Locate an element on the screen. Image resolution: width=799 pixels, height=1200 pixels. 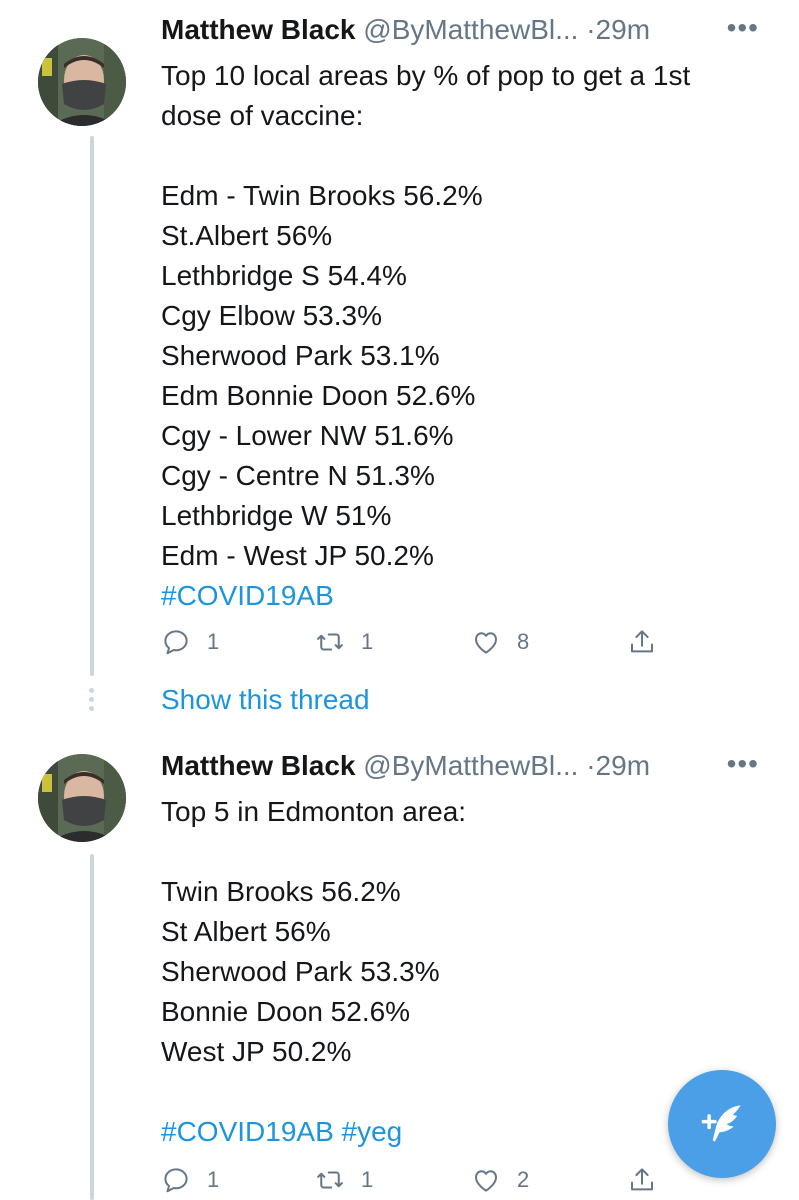
hashtag-link: #COVID19AB is located at coordinates (465, 596).